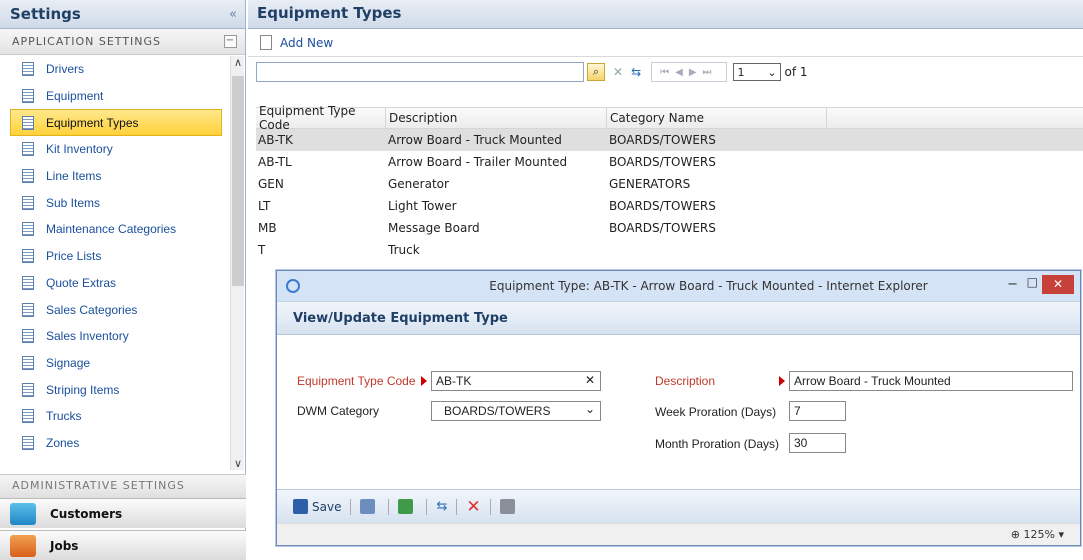 This screenshot has height=560, width=1083. I want to click on sidebar-item-kit-inventory: Kit Inventory, so click(115, 149).